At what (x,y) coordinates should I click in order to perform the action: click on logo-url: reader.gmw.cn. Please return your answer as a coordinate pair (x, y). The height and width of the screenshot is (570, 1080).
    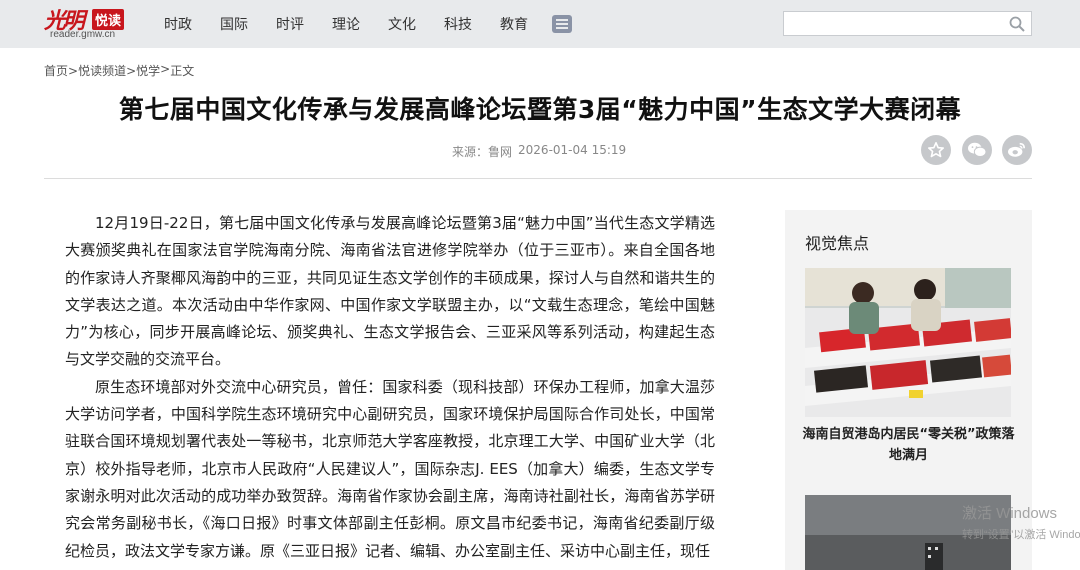
    Looking at the image, I should click on (83, 34).